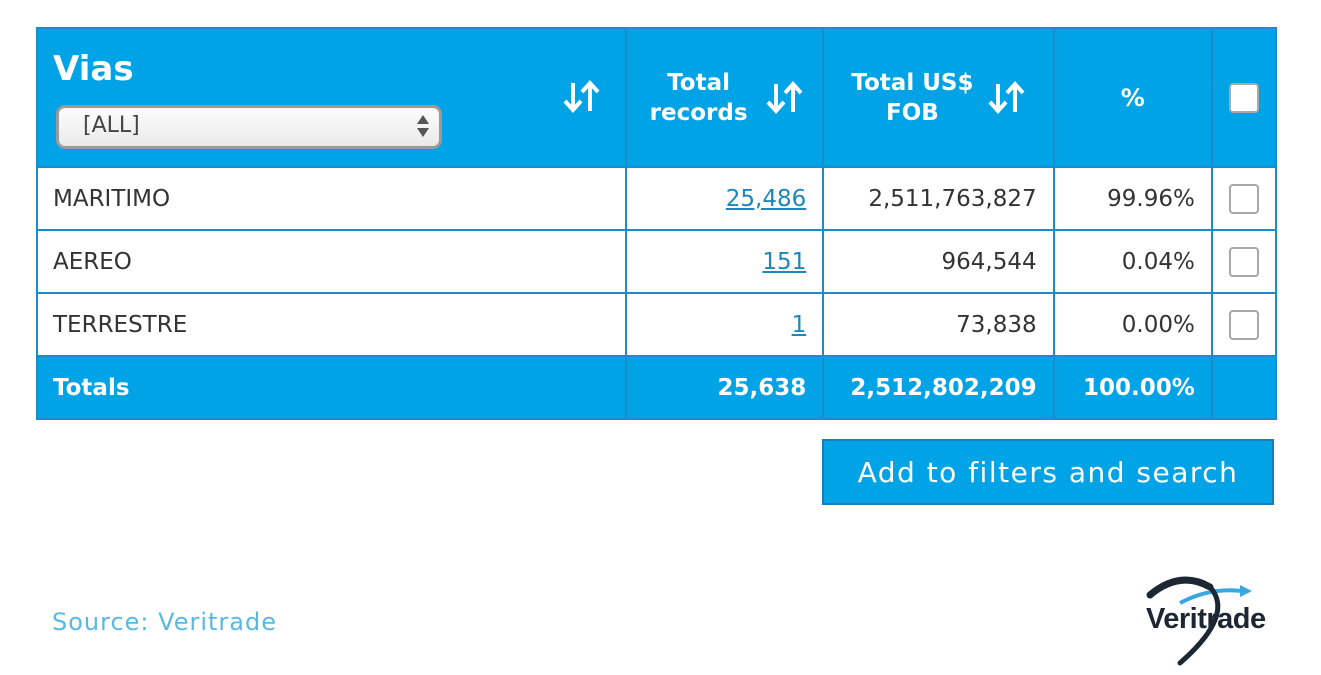  I want to click on row-fob: 2,511,763,827, so click(938, 198).